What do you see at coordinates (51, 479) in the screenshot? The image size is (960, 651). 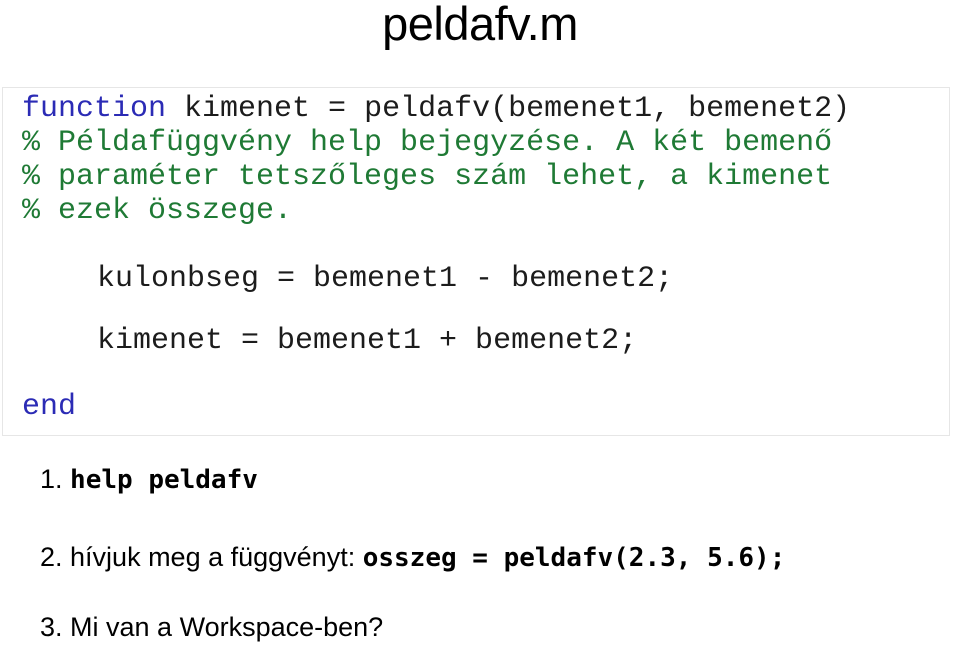 I see `list-item-number: 1.` at bounding box center [51, 479].